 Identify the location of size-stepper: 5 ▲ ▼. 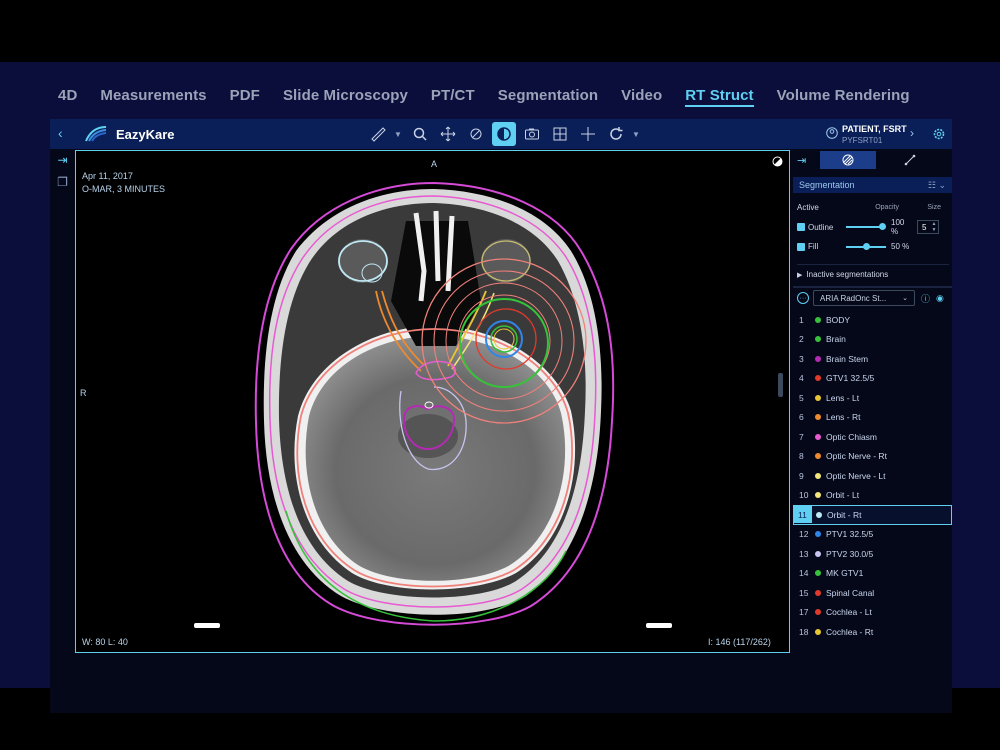
(928, 227).